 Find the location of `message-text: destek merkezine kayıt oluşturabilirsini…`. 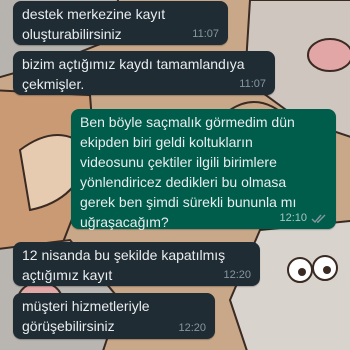

message-text: destek merkezine kayıt oluşturabilirsini… is located at coordinates (94, 24).